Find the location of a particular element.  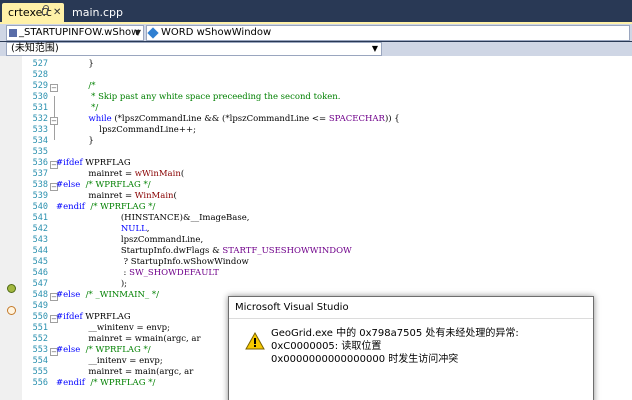

line-number: 556 is located at coordinates (40, 383).